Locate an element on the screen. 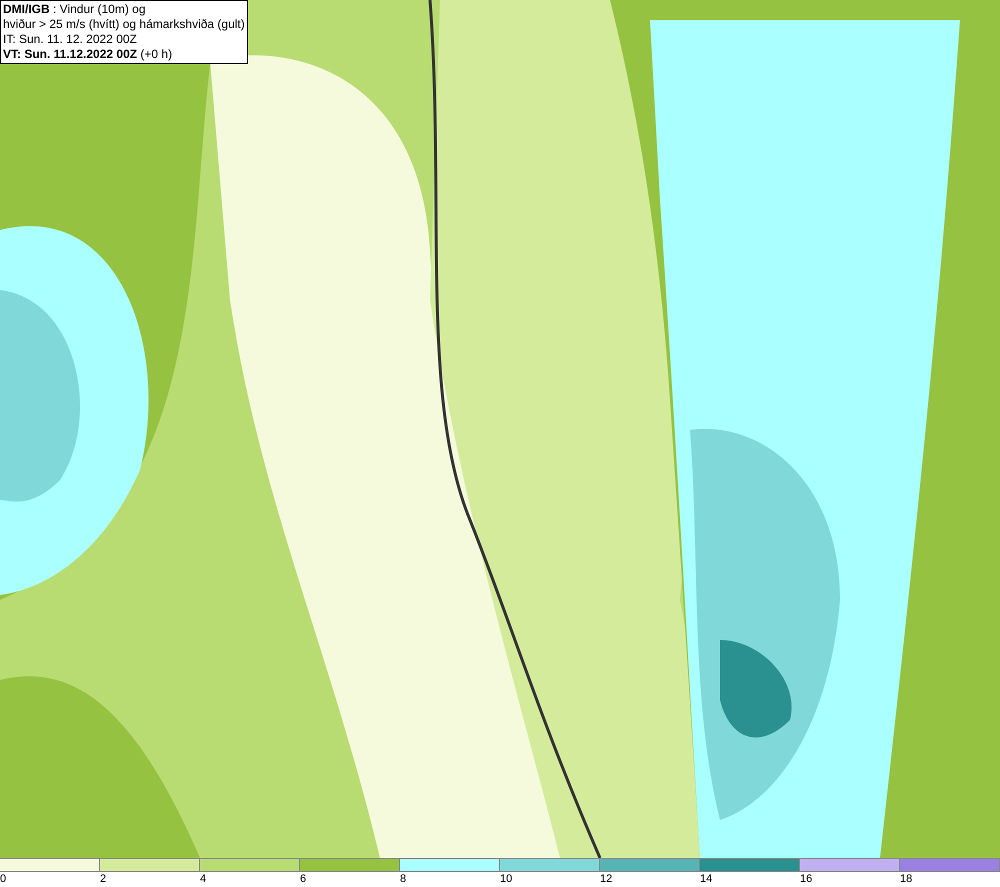 Image resolution: width=1000 pixels, height=887 pixels. legend-label: 16 is located at coordinates (806, 879).